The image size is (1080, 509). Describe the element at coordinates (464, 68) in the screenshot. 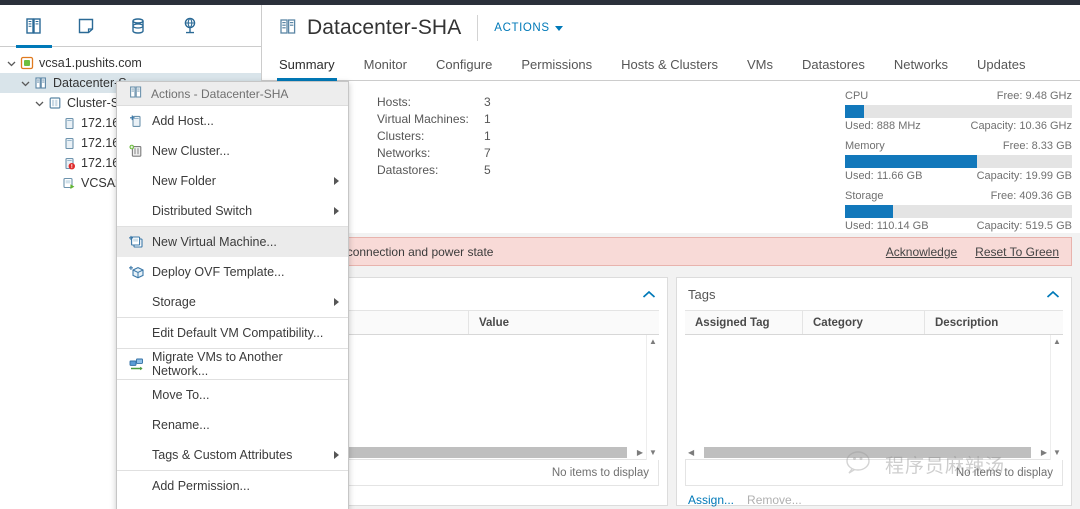

I see `tab-configure: Configure` at that location.